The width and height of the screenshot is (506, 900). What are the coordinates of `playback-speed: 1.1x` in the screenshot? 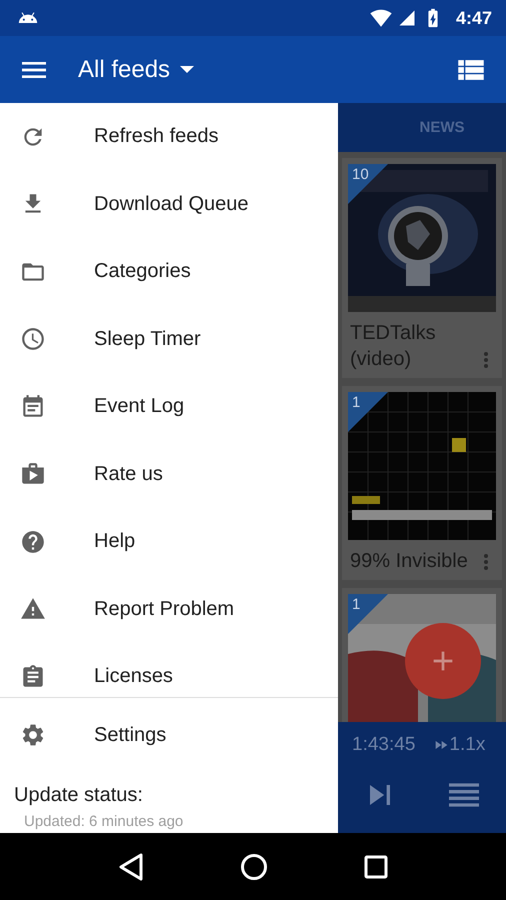 It's located at (459, 745).